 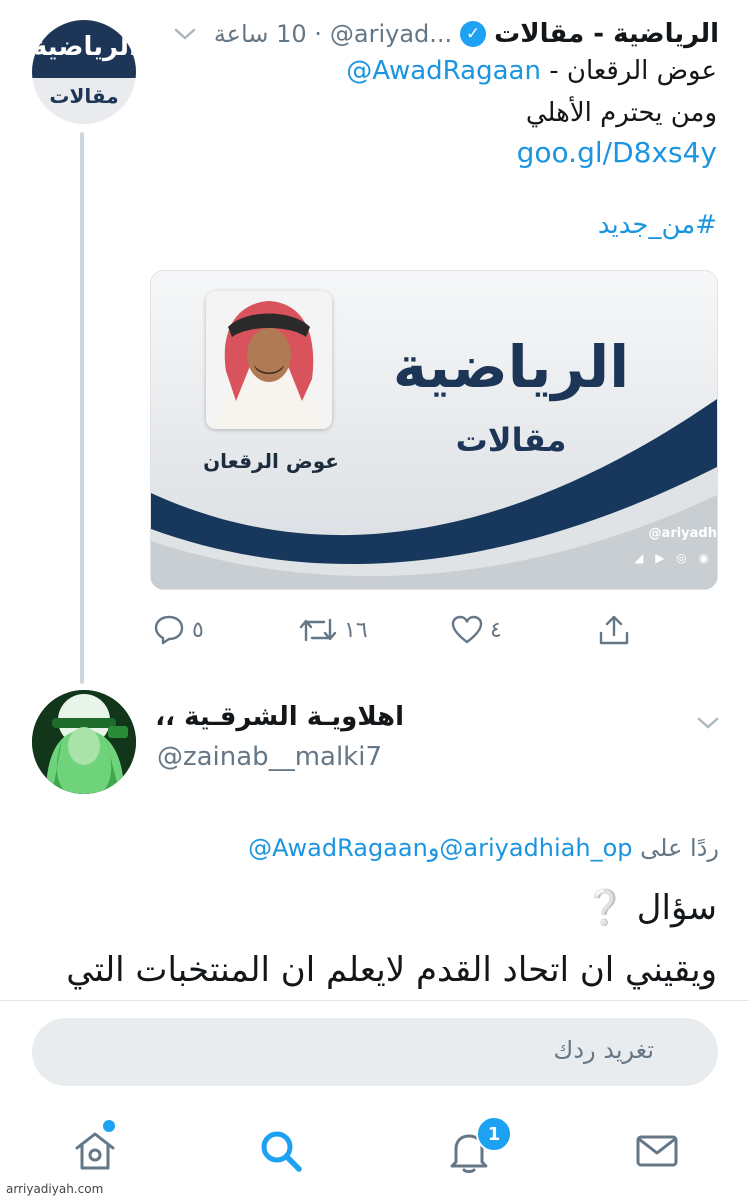 What do you see at coordinates (318, 630) in the screenshot?
I see `retweet-icon` at bounding box center [318, 630].